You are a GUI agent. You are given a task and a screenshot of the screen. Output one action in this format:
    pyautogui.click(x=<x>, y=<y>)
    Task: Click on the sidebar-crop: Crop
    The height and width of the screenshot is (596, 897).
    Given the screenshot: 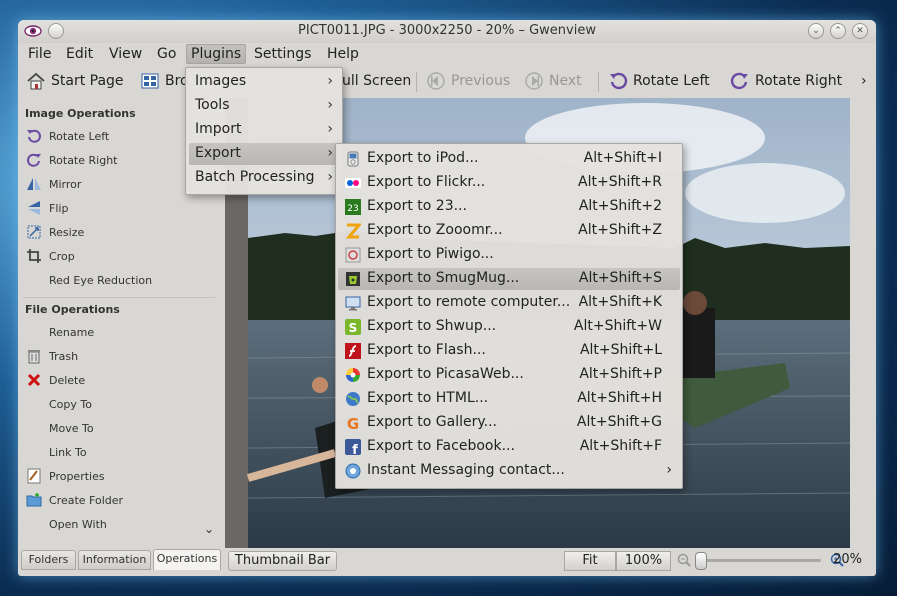 What is the action you would take?
    pyautogui.click(x=50, y=256)
    